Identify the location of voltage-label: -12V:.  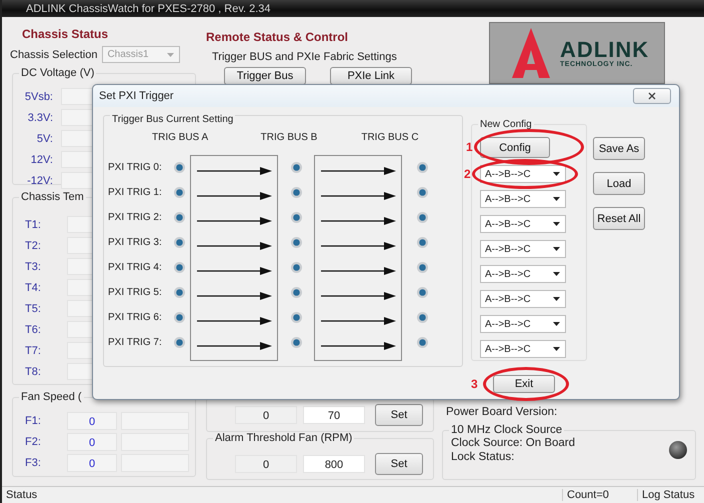
(39, 180).